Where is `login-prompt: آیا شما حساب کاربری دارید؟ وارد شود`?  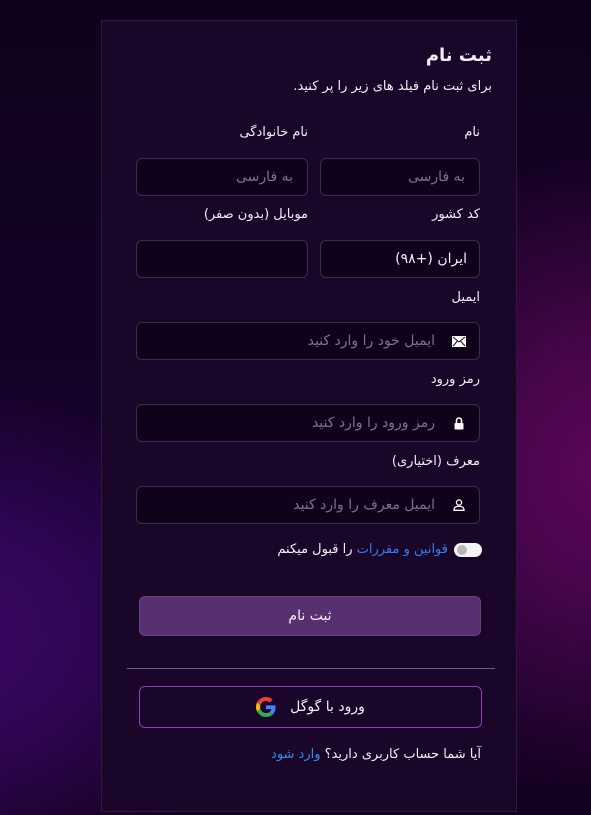
login-prompt: آیا شما حساب کاربری دارید؟ وارد شود is located at coordinates (376, 754).